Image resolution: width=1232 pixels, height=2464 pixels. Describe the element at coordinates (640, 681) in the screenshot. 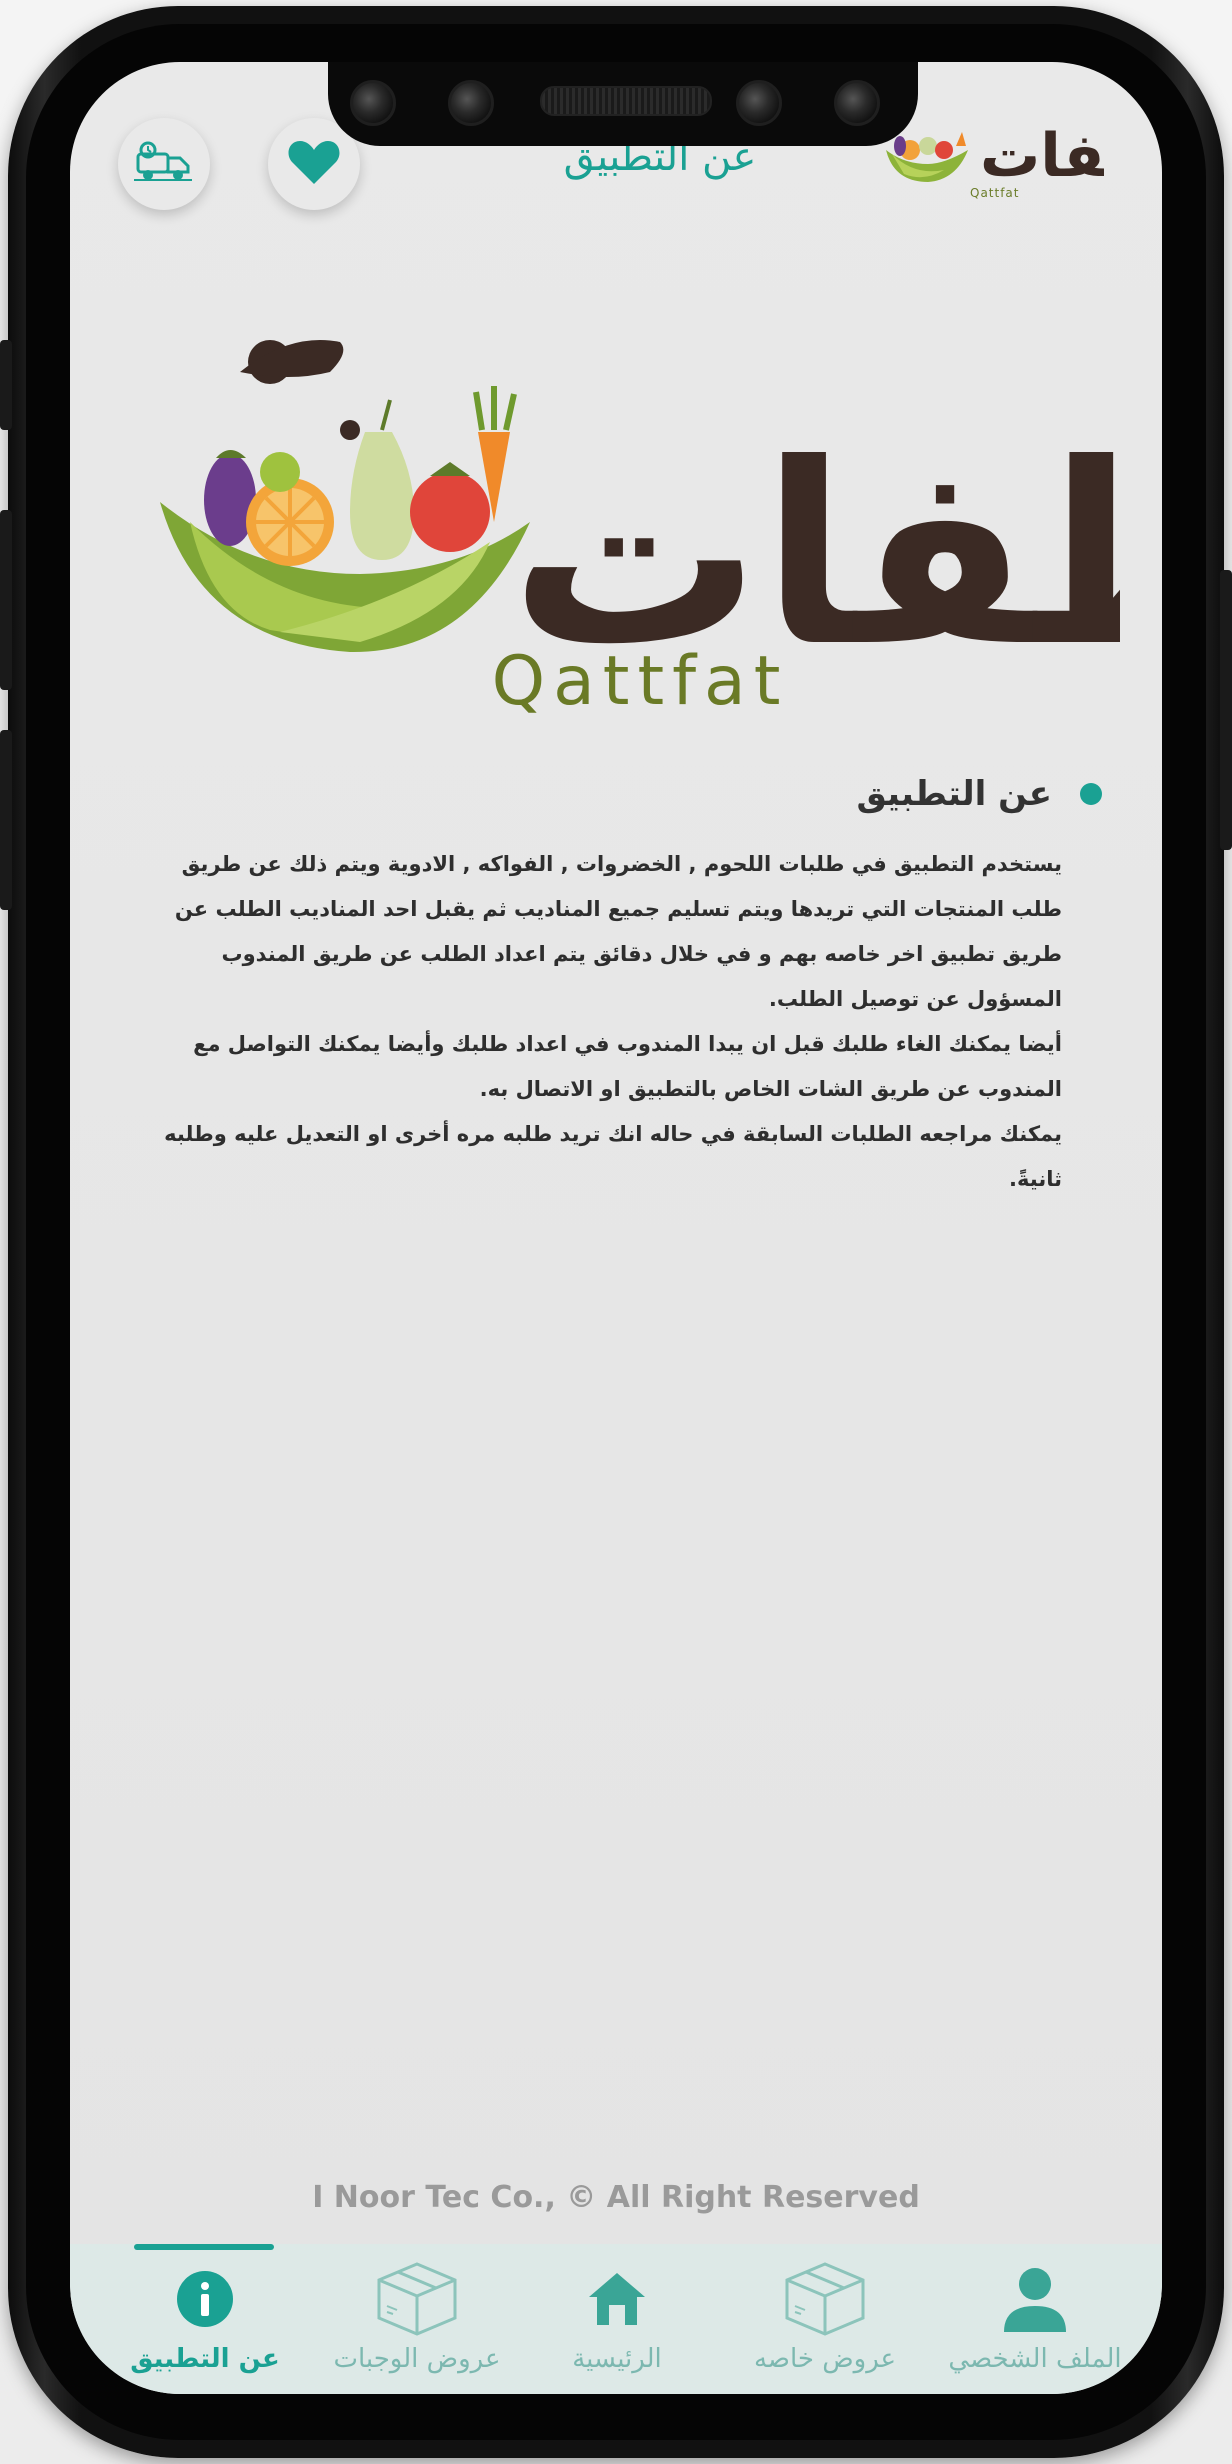

I see `brand-logo-latin: Qattfat` at that location.